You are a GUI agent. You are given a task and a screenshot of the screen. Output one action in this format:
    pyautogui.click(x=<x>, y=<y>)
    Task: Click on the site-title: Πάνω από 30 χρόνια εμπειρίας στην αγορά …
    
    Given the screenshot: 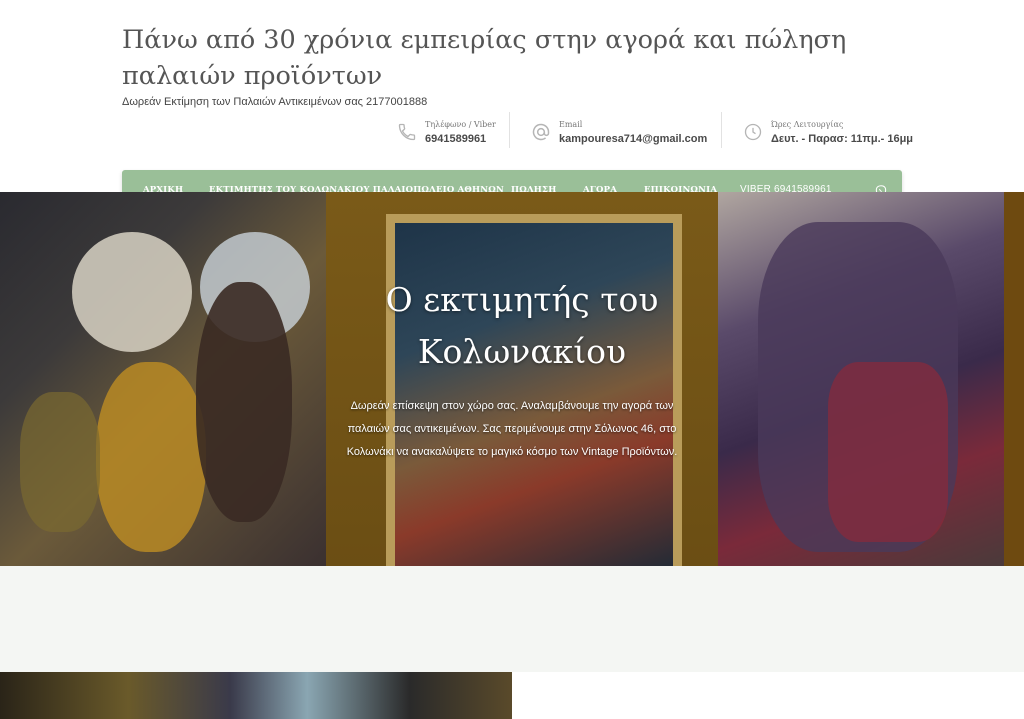 What is the action you would take?
    pyautogui.click(x=502, y=58)
    